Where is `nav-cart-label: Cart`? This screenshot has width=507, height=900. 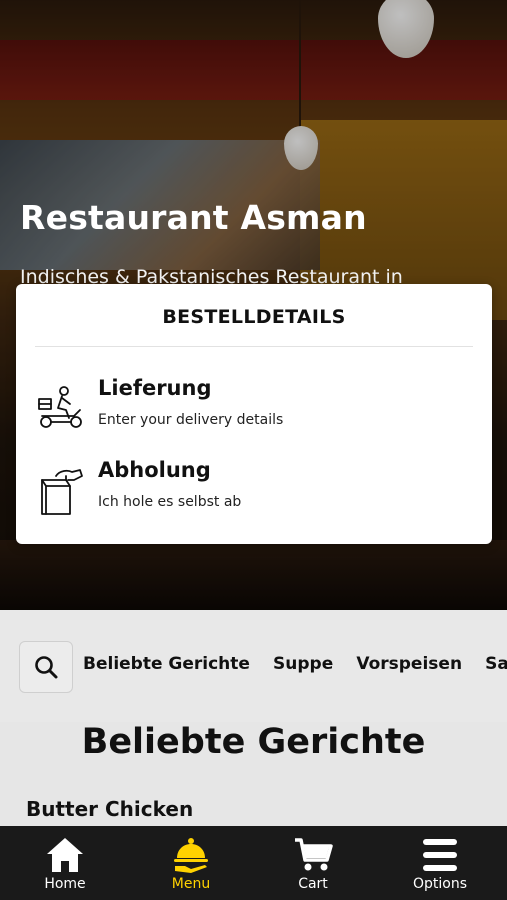
nav-cart-label: Cart is located at coordinates (313, 884).